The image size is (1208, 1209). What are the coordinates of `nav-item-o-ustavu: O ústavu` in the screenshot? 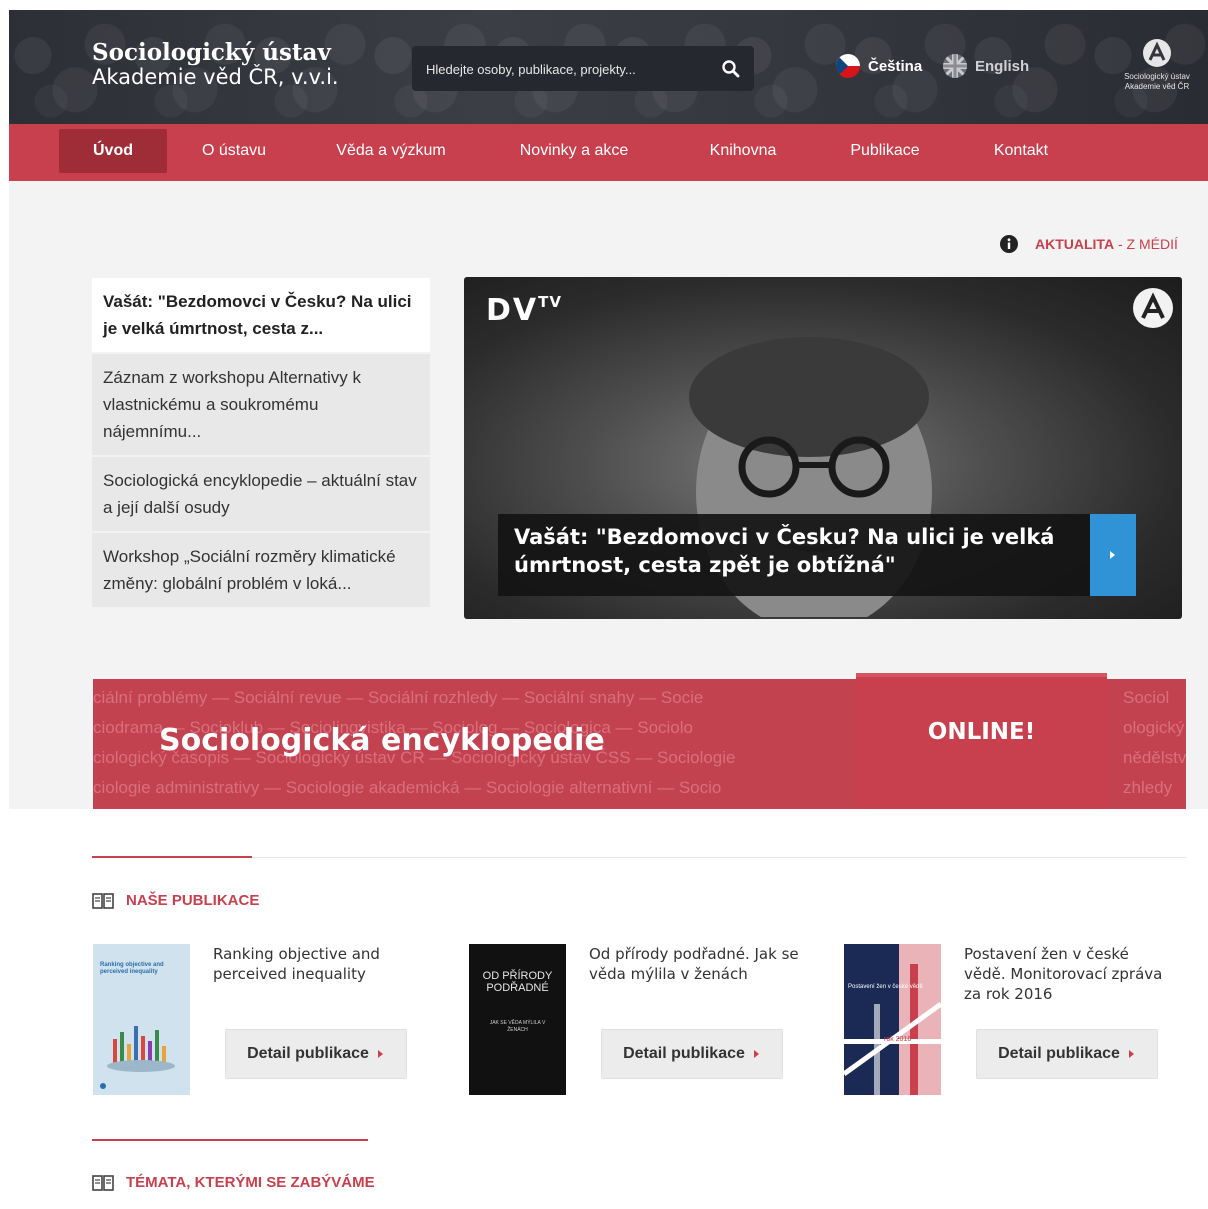 It's located at (234, 151).